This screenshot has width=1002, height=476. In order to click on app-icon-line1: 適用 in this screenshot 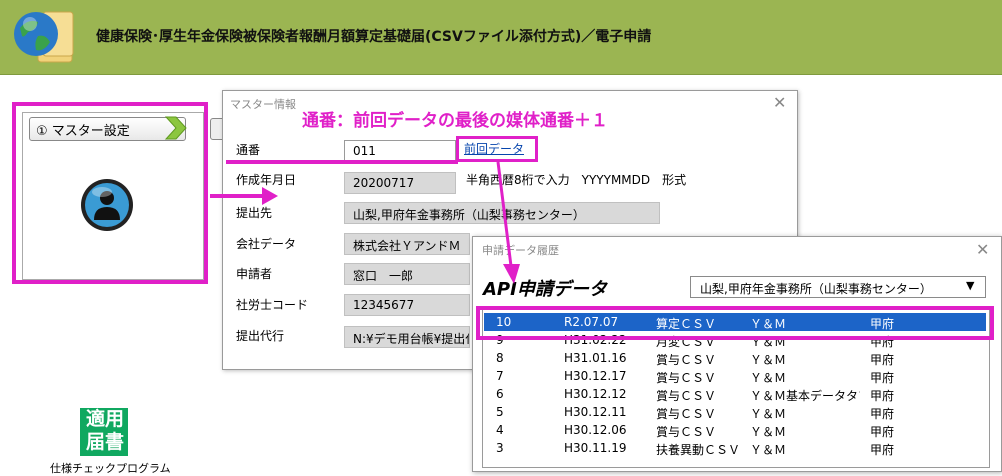, I will do `click(104, 419)`.